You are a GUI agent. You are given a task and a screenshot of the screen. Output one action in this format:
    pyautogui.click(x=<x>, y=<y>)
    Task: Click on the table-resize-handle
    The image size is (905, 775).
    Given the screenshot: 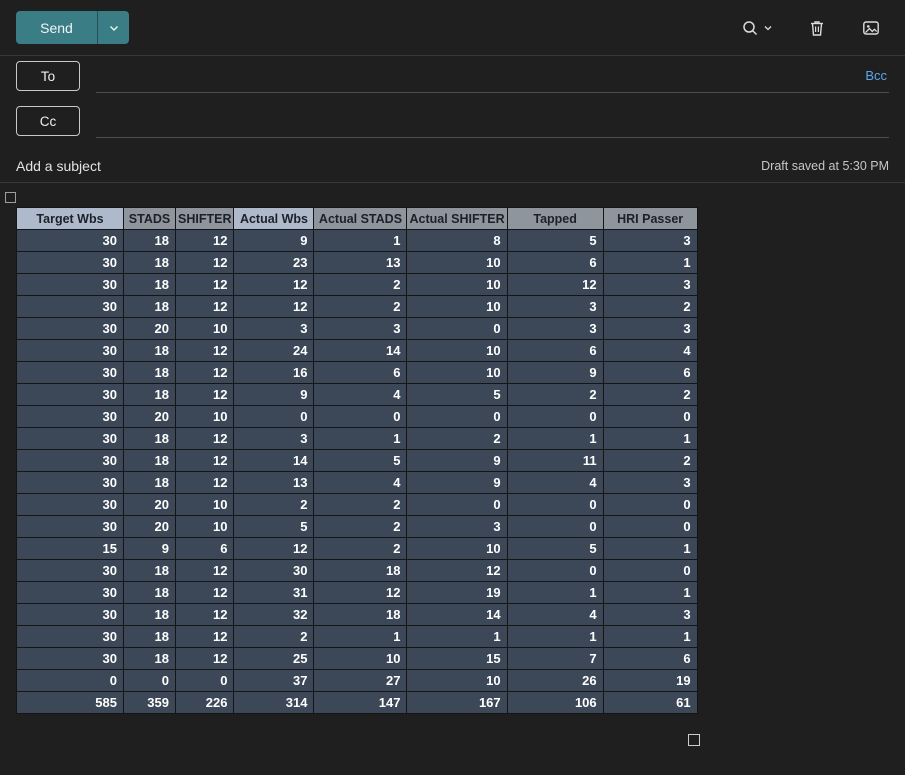 What is the action you would take?
    pyautogui.click(x=694, y=740)
    